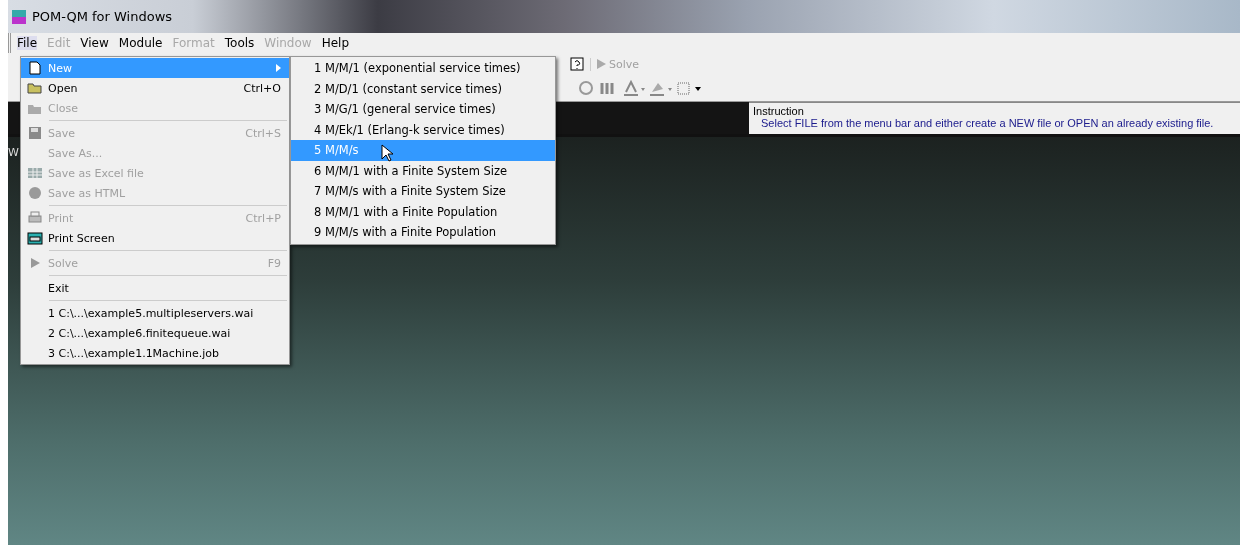 The image size is (1248, 545). What do you see at coordinates (423, 109) in the screenshot?
I see `menu-item: 3 M/G/1 (general service times)` at bounding box center [423, 109].